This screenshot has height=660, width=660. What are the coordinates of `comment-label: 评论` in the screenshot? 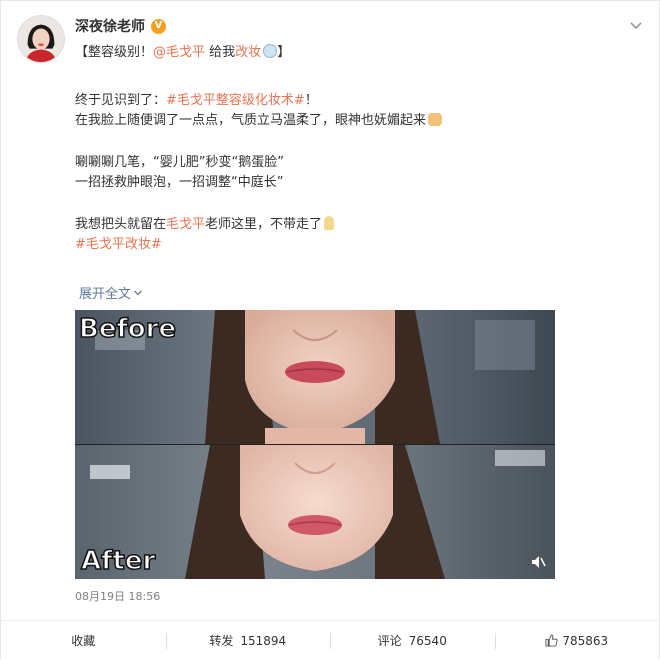 It's located at (389, 641).